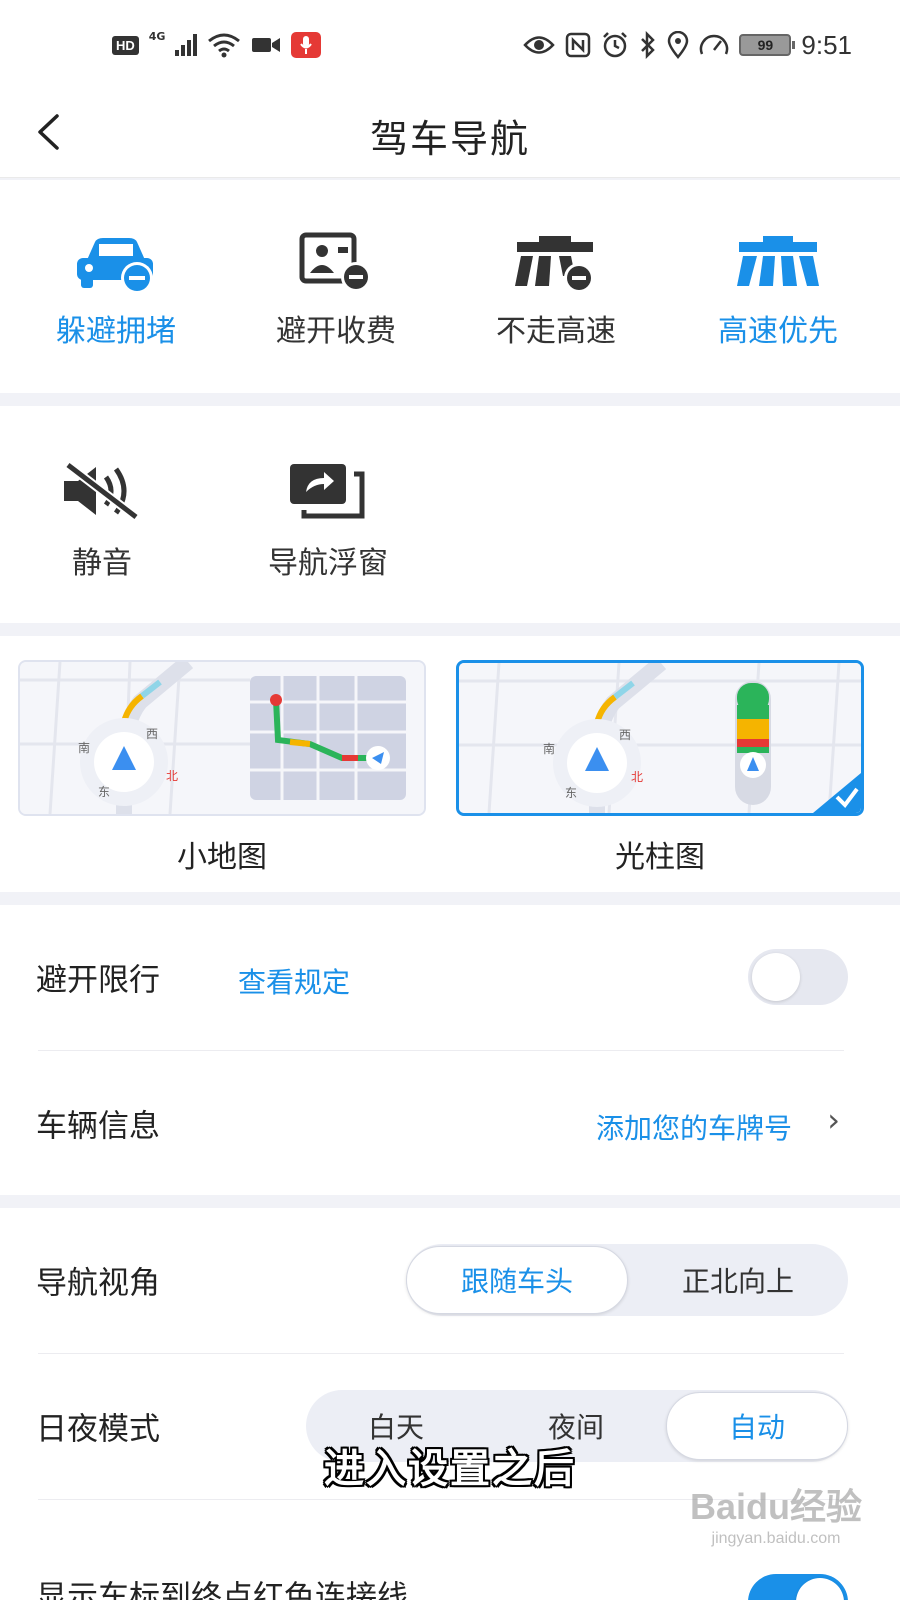  Describe the element at coordinates (450, 1123) in the screenshot. I see `row-vehicle-info: 车辆信息 添加您的车牌号 ›` at that location.